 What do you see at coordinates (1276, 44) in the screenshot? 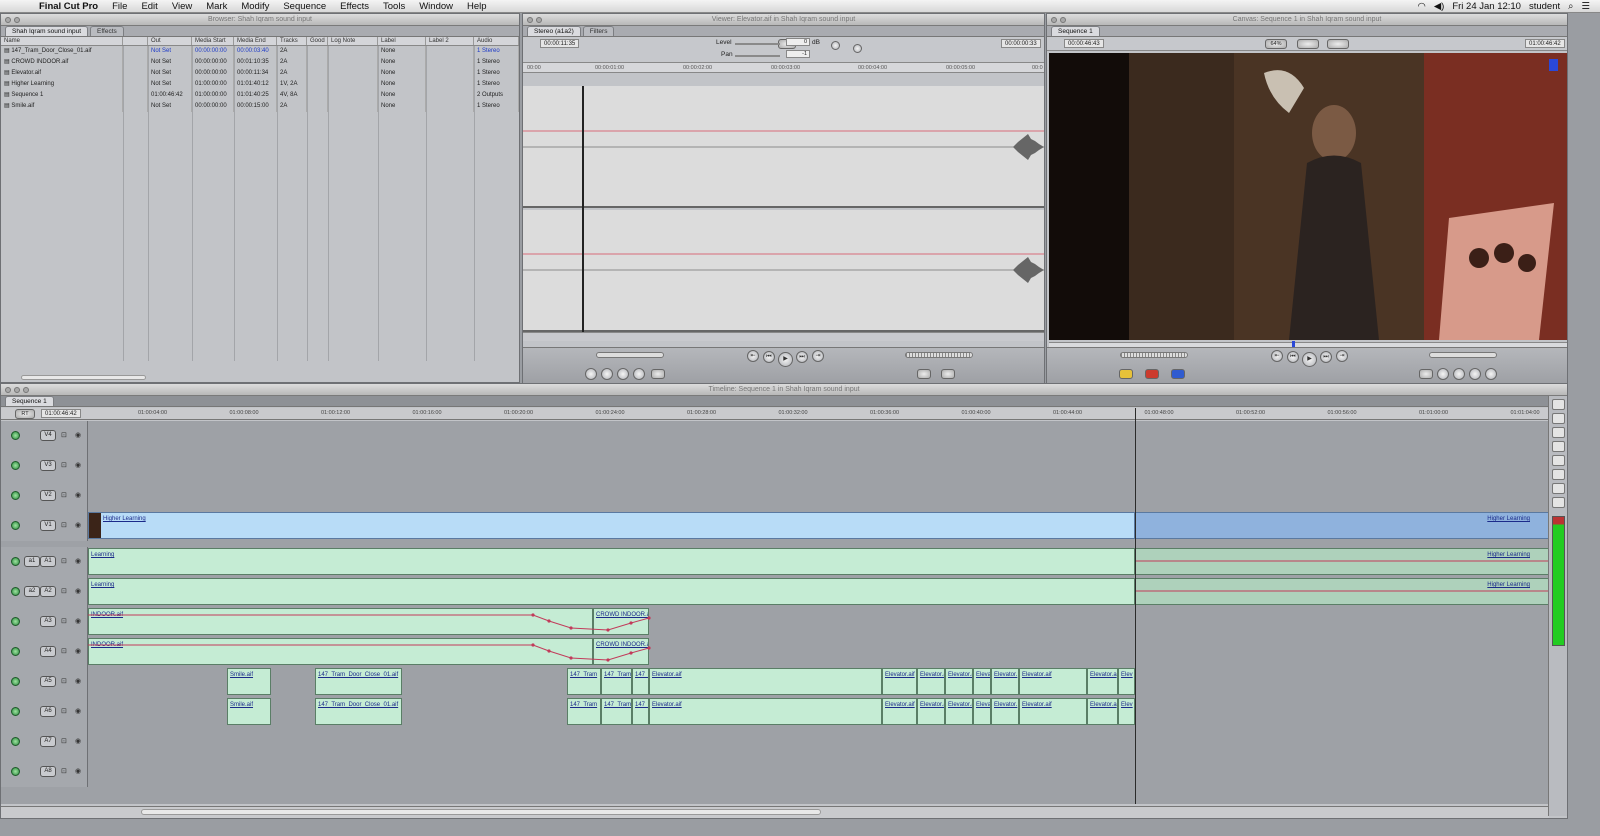
I see `zoom-popup: 64%` at bounding box center [1276, 44].